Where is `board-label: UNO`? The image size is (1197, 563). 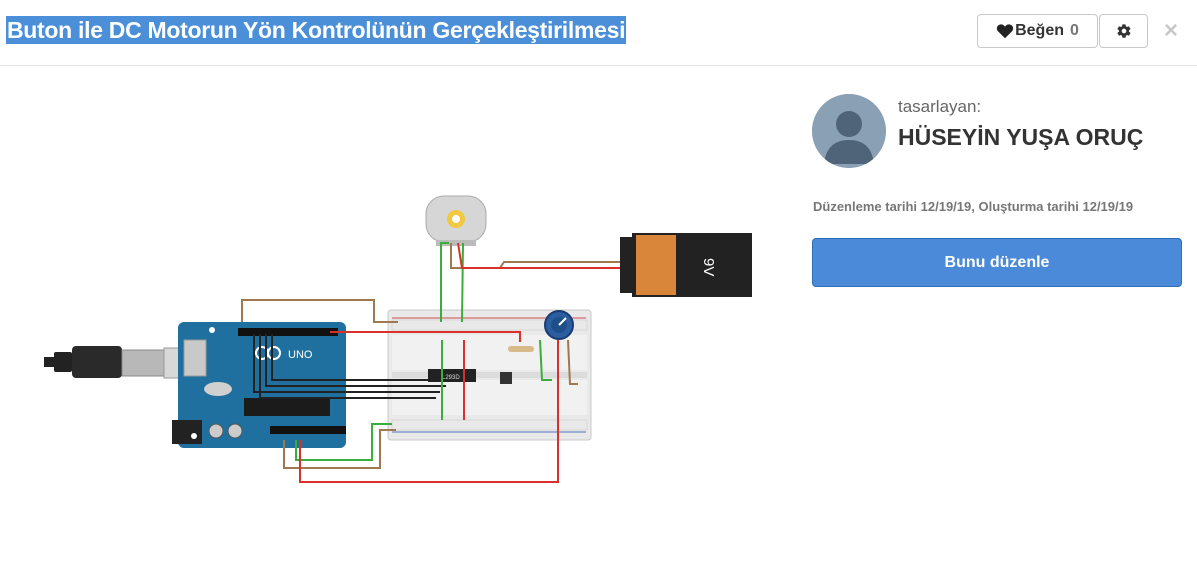
board-label: UNO is located at coordinates (300, 355).